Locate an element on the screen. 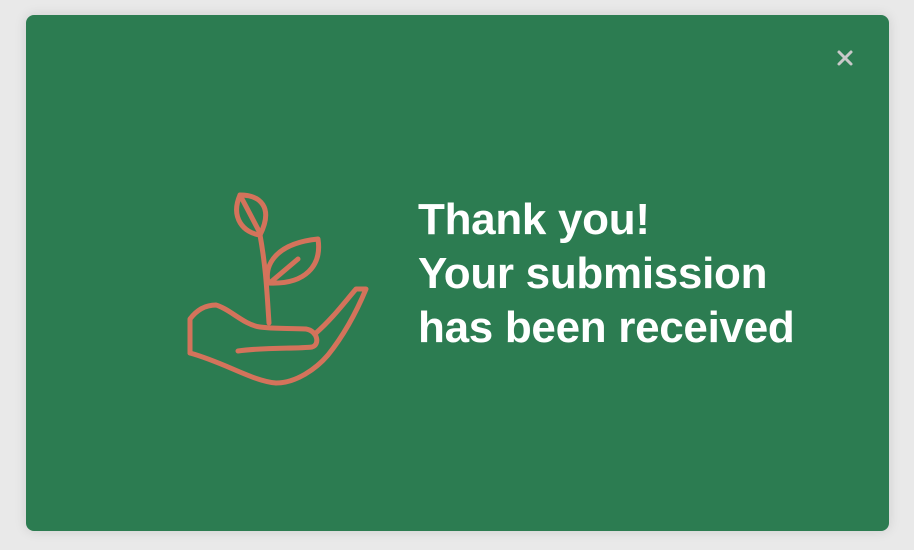 The image size is (914, 550). close-icon is located at coordinates (845, 58).